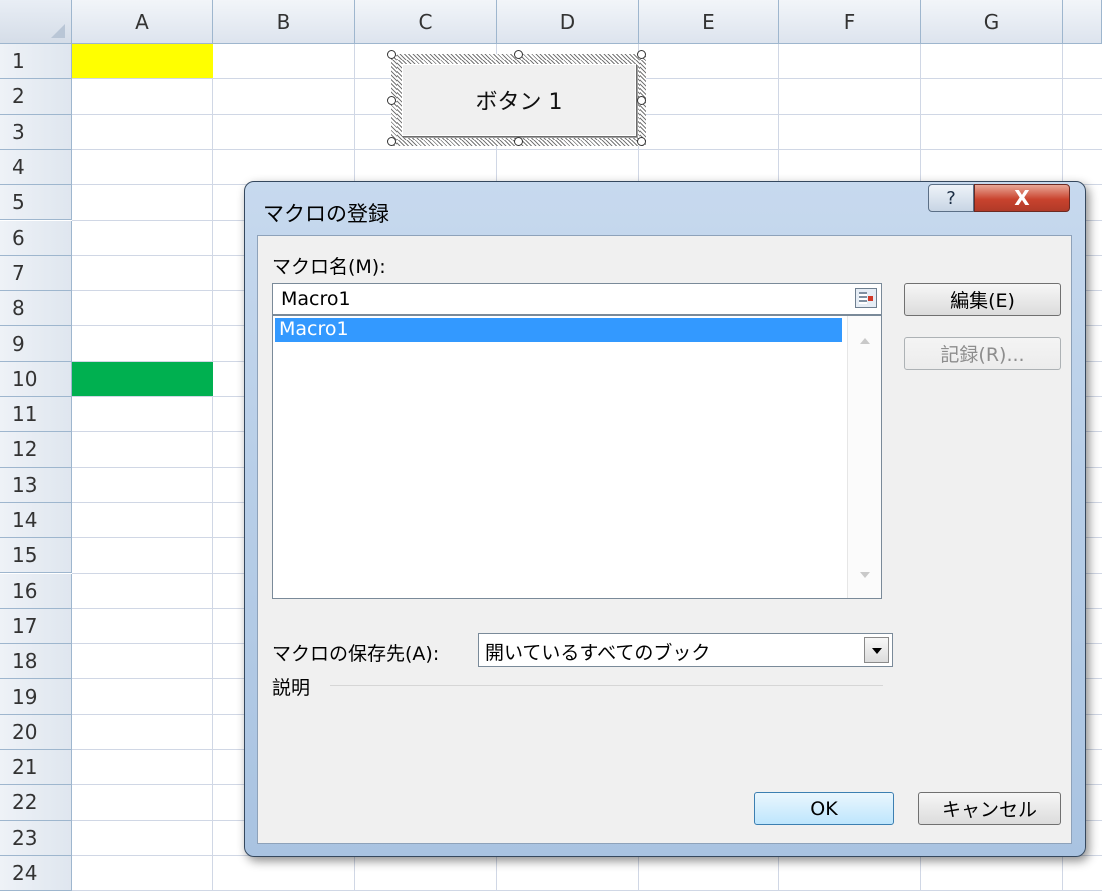 This screenshot has height=891, width=1102. Describe the element at coordinates (142, 61) in the screenshot. I see `cell-a1` at that location.